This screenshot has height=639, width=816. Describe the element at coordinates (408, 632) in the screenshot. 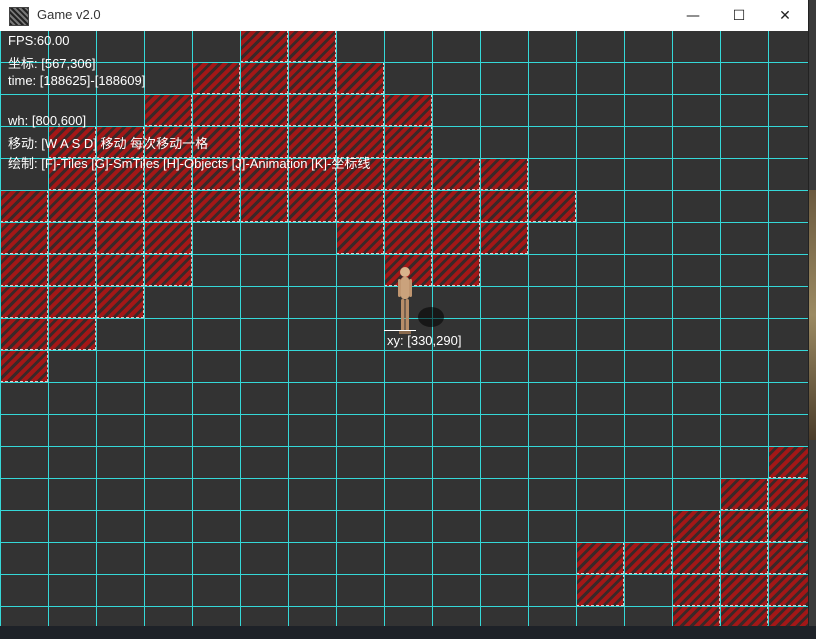

I see `background-editor-strip` at that location.